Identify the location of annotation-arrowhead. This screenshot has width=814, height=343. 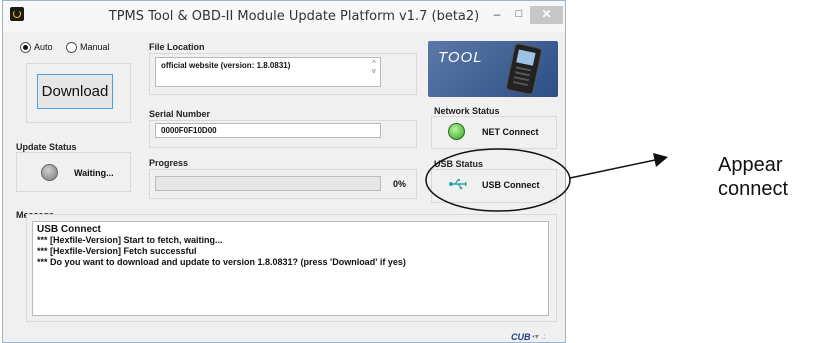
(660, 160).